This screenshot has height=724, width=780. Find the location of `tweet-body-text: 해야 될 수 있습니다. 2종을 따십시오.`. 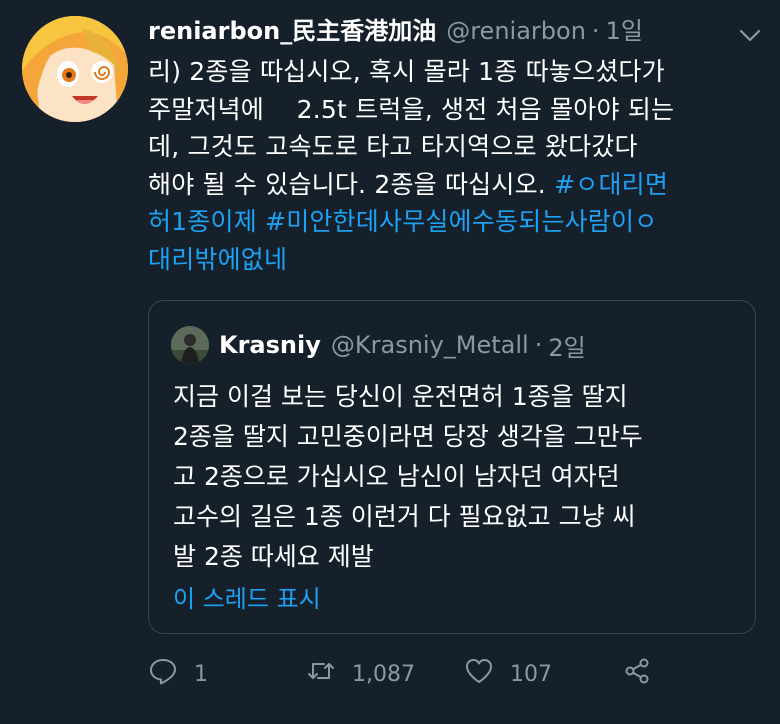

tweet-body-text: 해야 될 수 있습니다. 2종을 따십시오. is located at coordinates (351, 184).